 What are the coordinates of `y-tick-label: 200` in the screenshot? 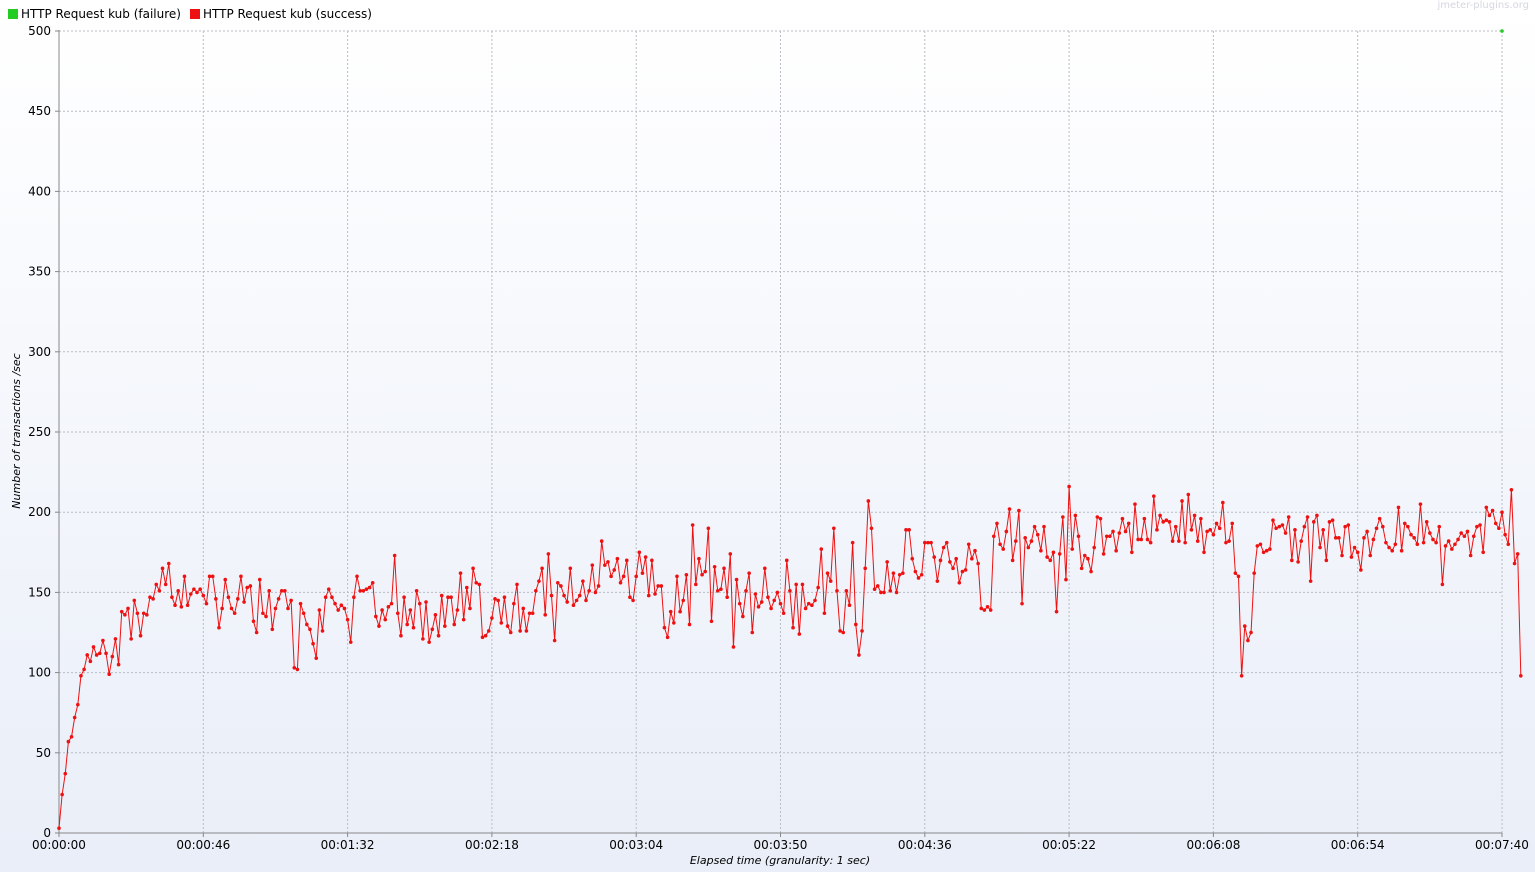 It's located at (39, 512).